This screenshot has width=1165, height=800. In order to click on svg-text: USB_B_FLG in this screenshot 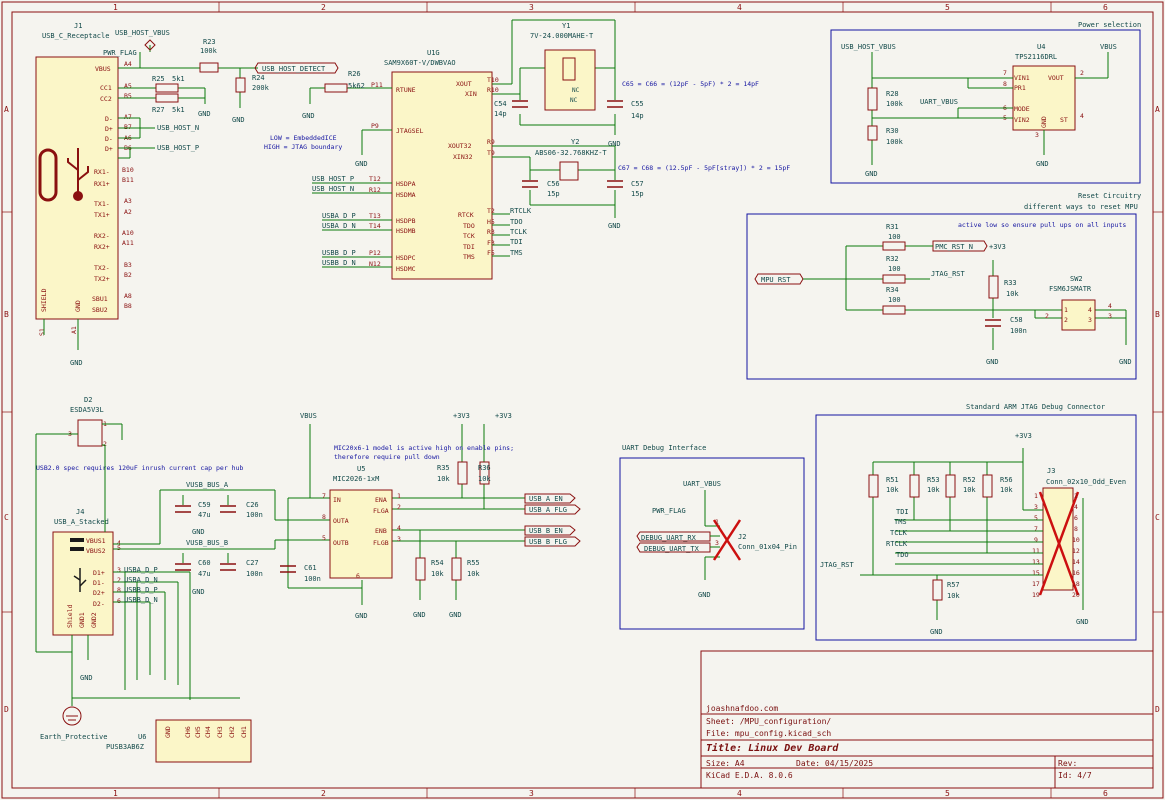, I will do `click(548, 542)`.